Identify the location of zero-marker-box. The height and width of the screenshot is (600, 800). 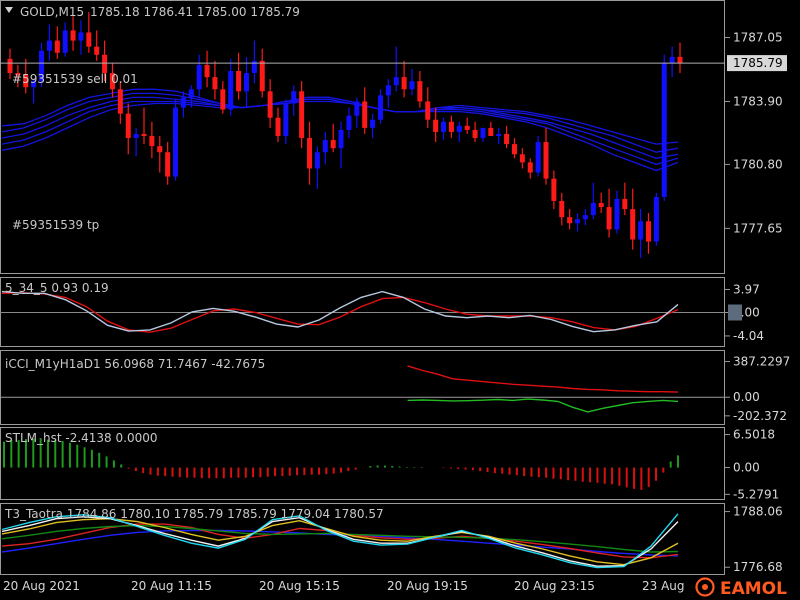
(735, 312).